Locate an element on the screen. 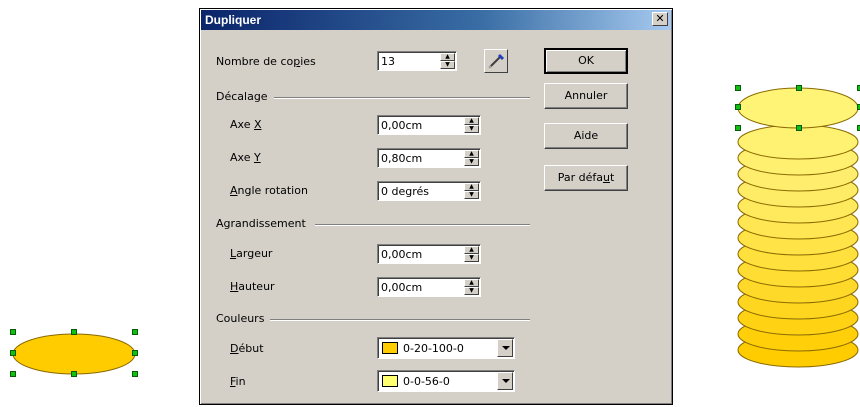 The height and width of the screenshot is (407, 860). ok-button: OK is located at coordinates (586, 61).